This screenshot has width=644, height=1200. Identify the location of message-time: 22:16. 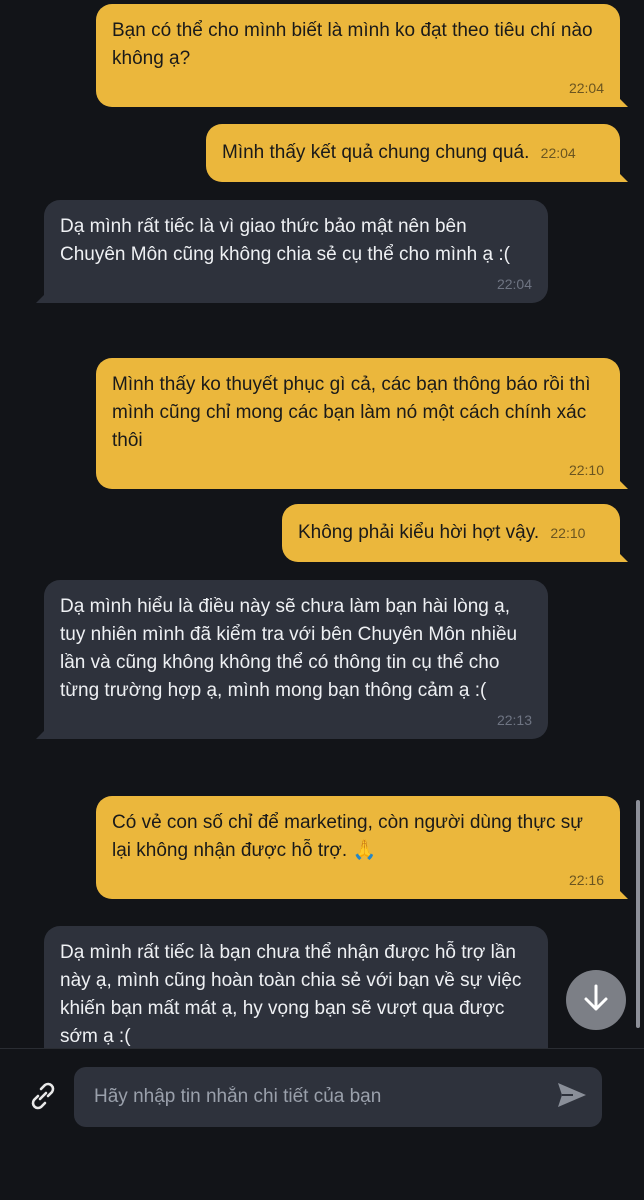
(586, 880).